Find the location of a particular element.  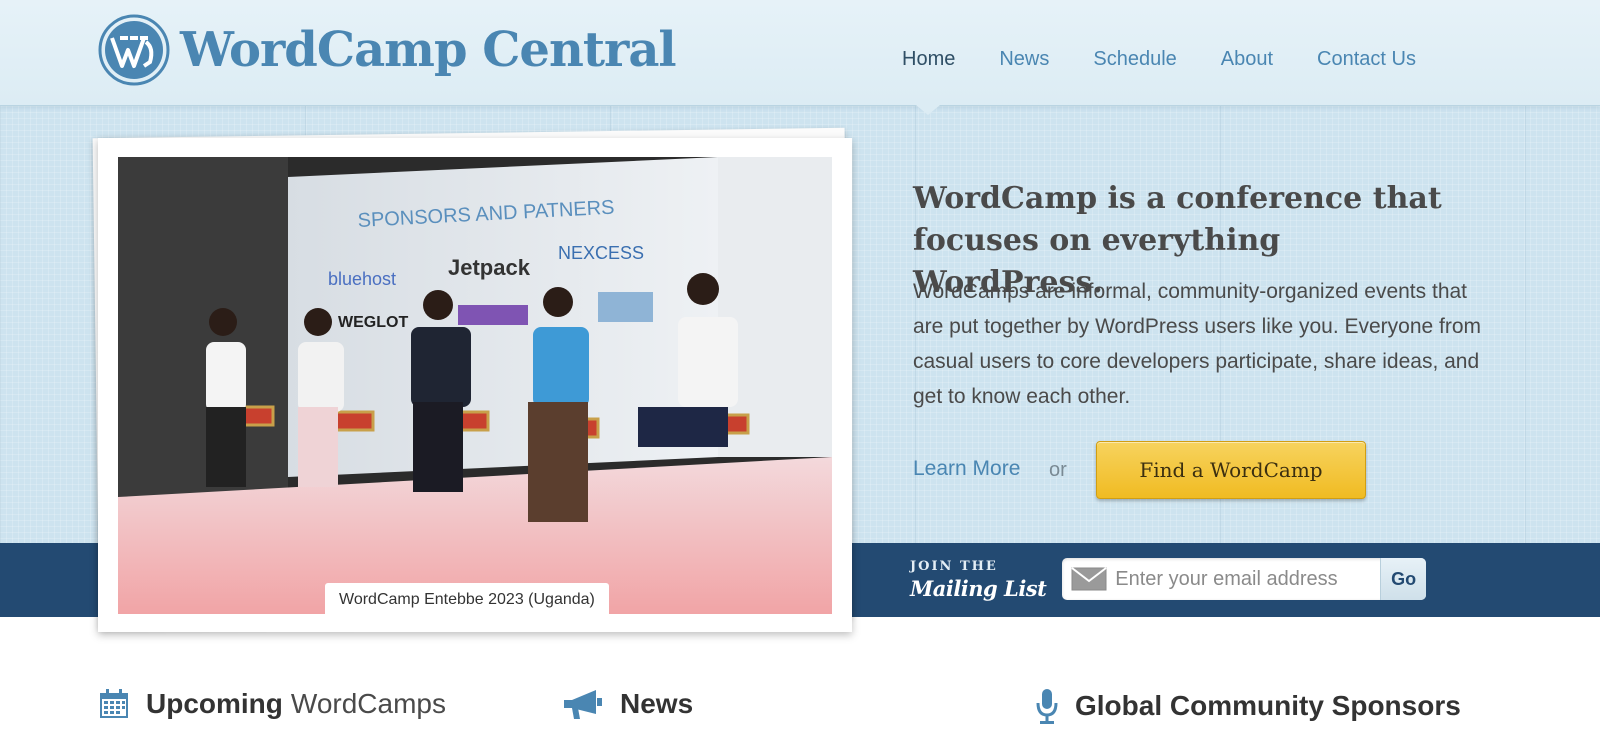

site-logo: WordCamp Central is located at coordinates (387, 50).